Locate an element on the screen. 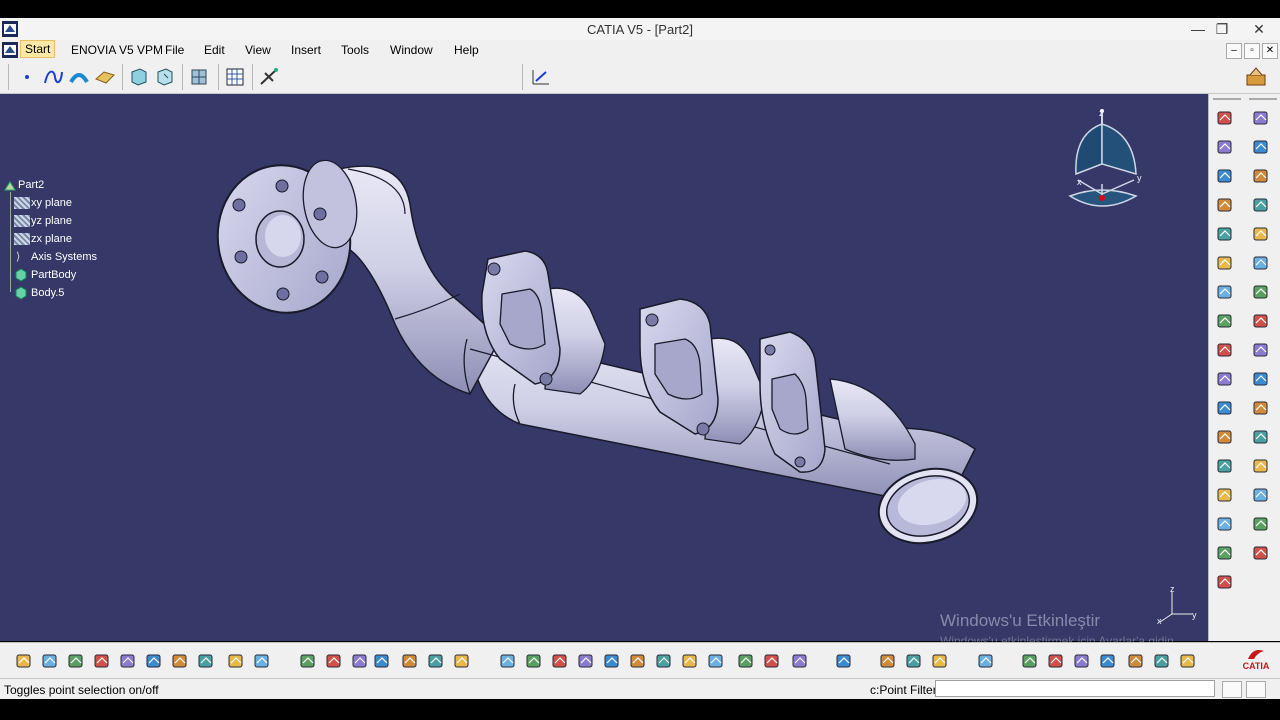 Image resolution: width=1280 pixels, height=720 pixels. reference-point-icon is located at coordinates (1261, 379).